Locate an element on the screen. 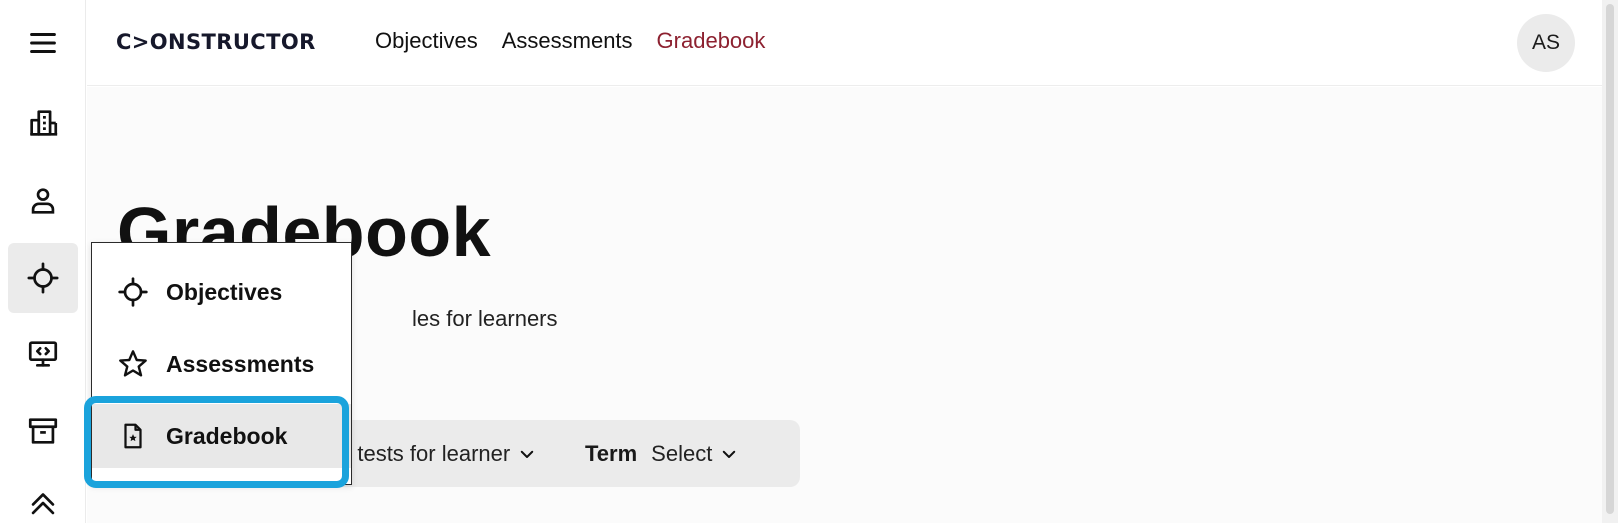 The width and height of the screenshot is (1618, 523). test-type-value: g tests for learner is located at coordinates (425, 453).